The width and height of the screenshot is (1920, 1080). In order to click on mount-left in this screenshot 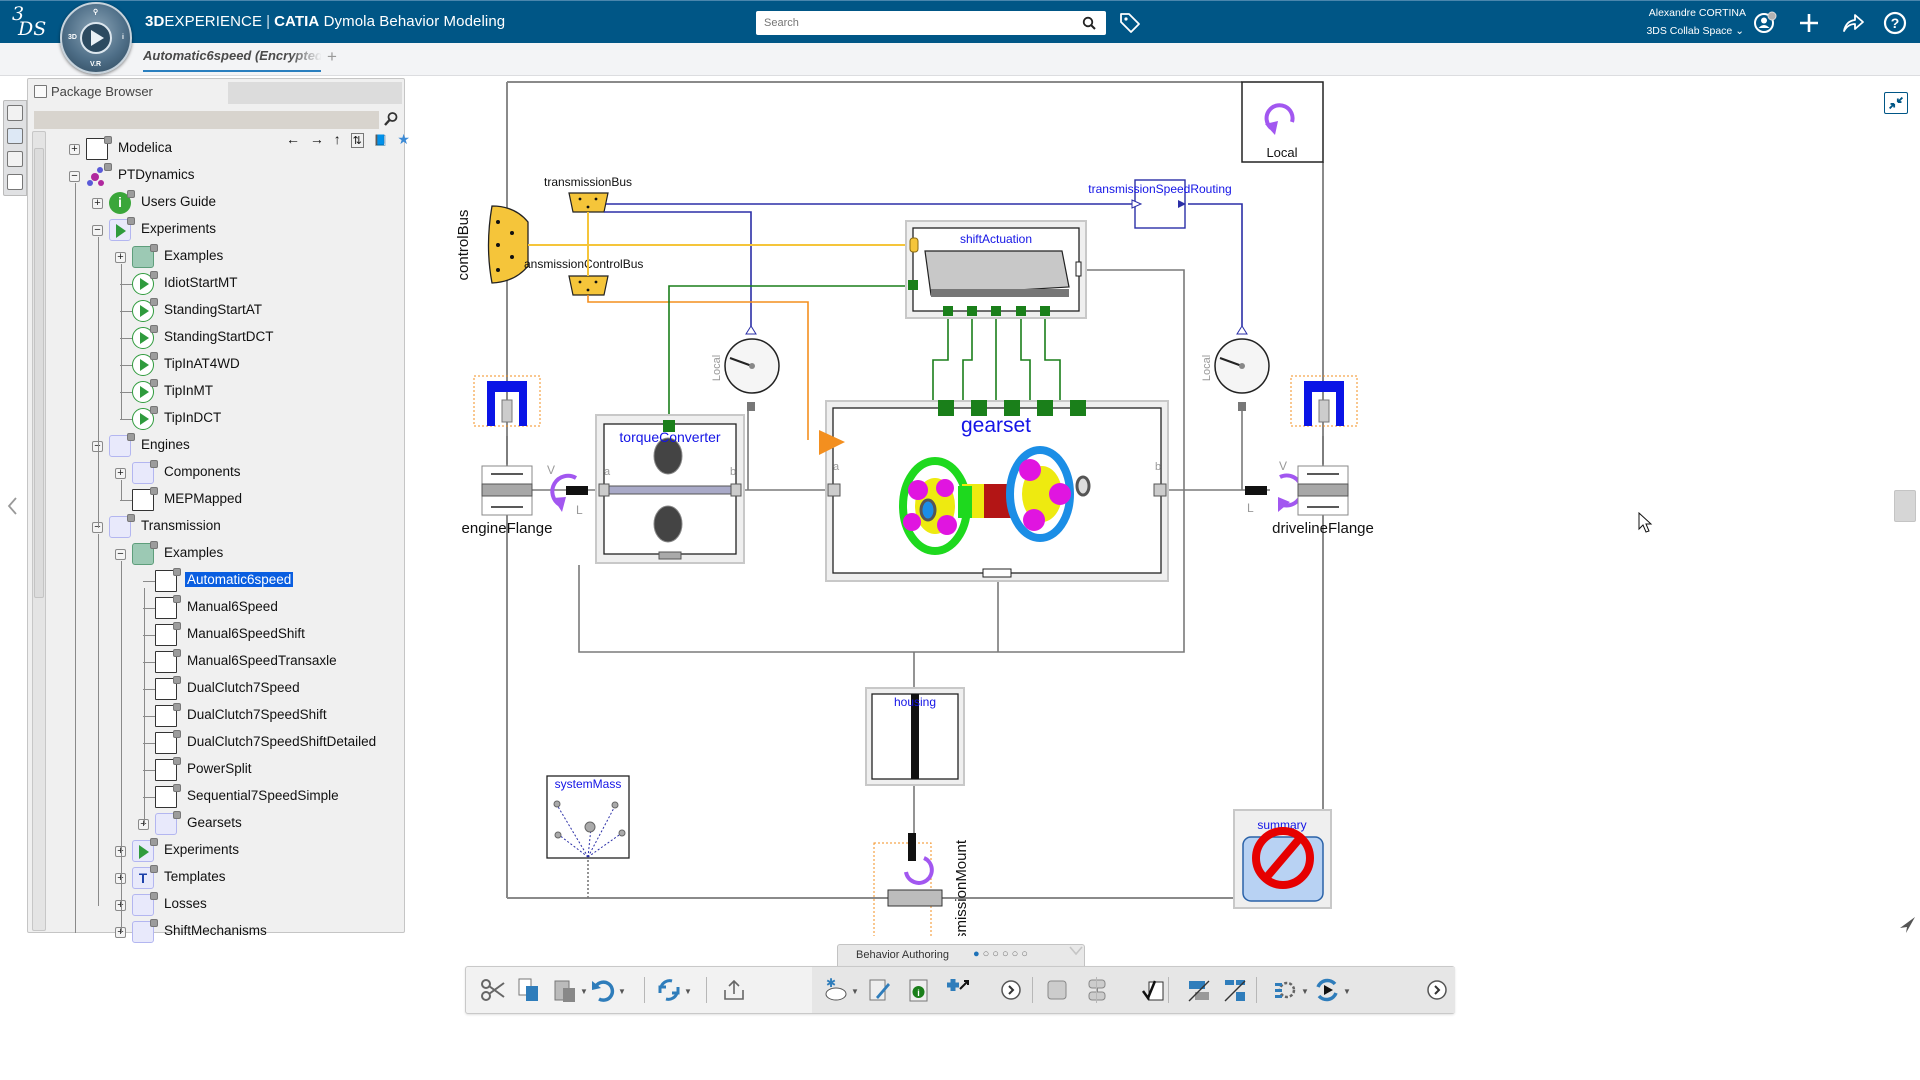, I will do `click(507, 401)`.